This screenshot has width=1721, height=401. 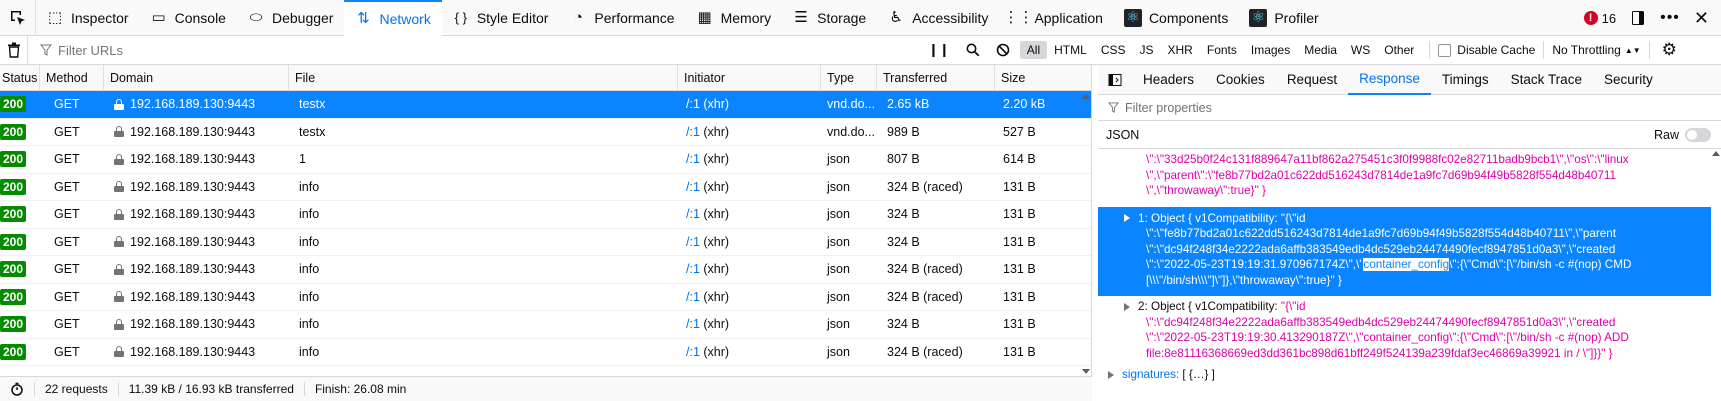 What do you see at coordinates (1113, 50) in the screenshot?
I see `filter-type-css: CSS` at bounding box center [1113, 50].